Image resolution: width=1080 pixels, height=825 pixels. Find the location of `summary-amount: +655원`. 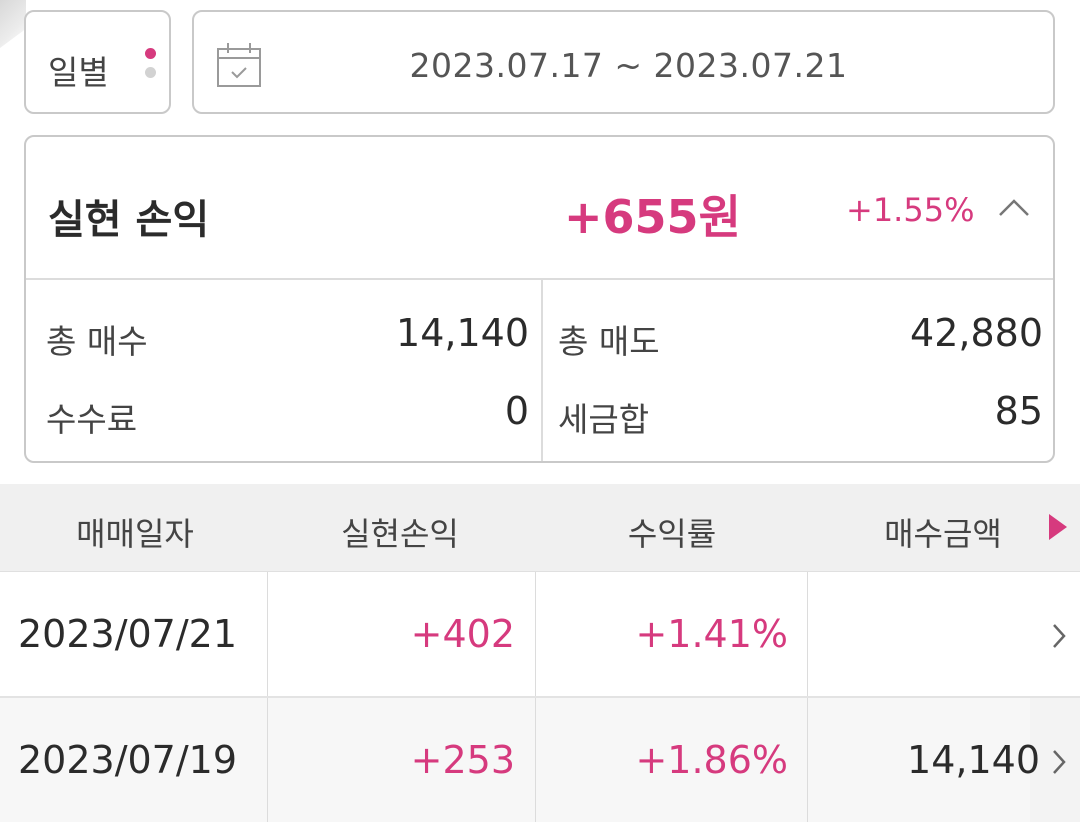

summary-amount: +655원 is located at coordinates (652, 217).